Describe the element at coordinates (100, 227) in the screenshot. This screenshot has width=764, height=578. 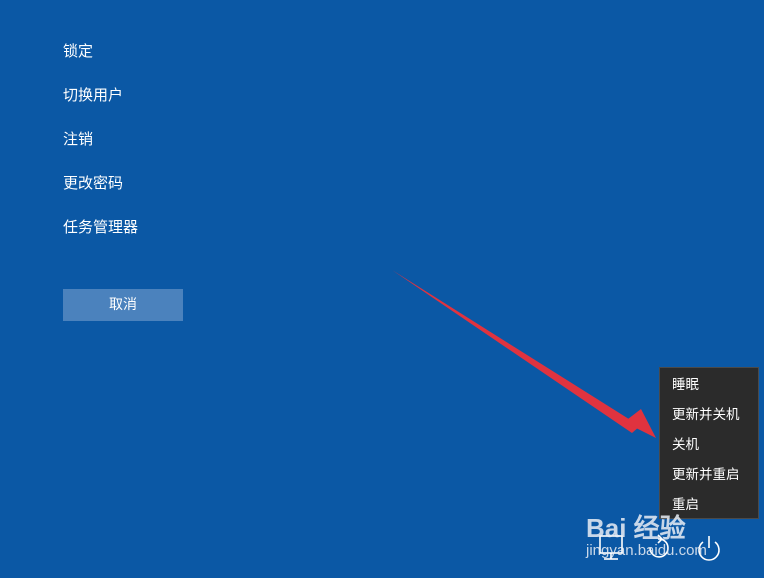
I see `task-manager-option: 任务管理器` at that location.